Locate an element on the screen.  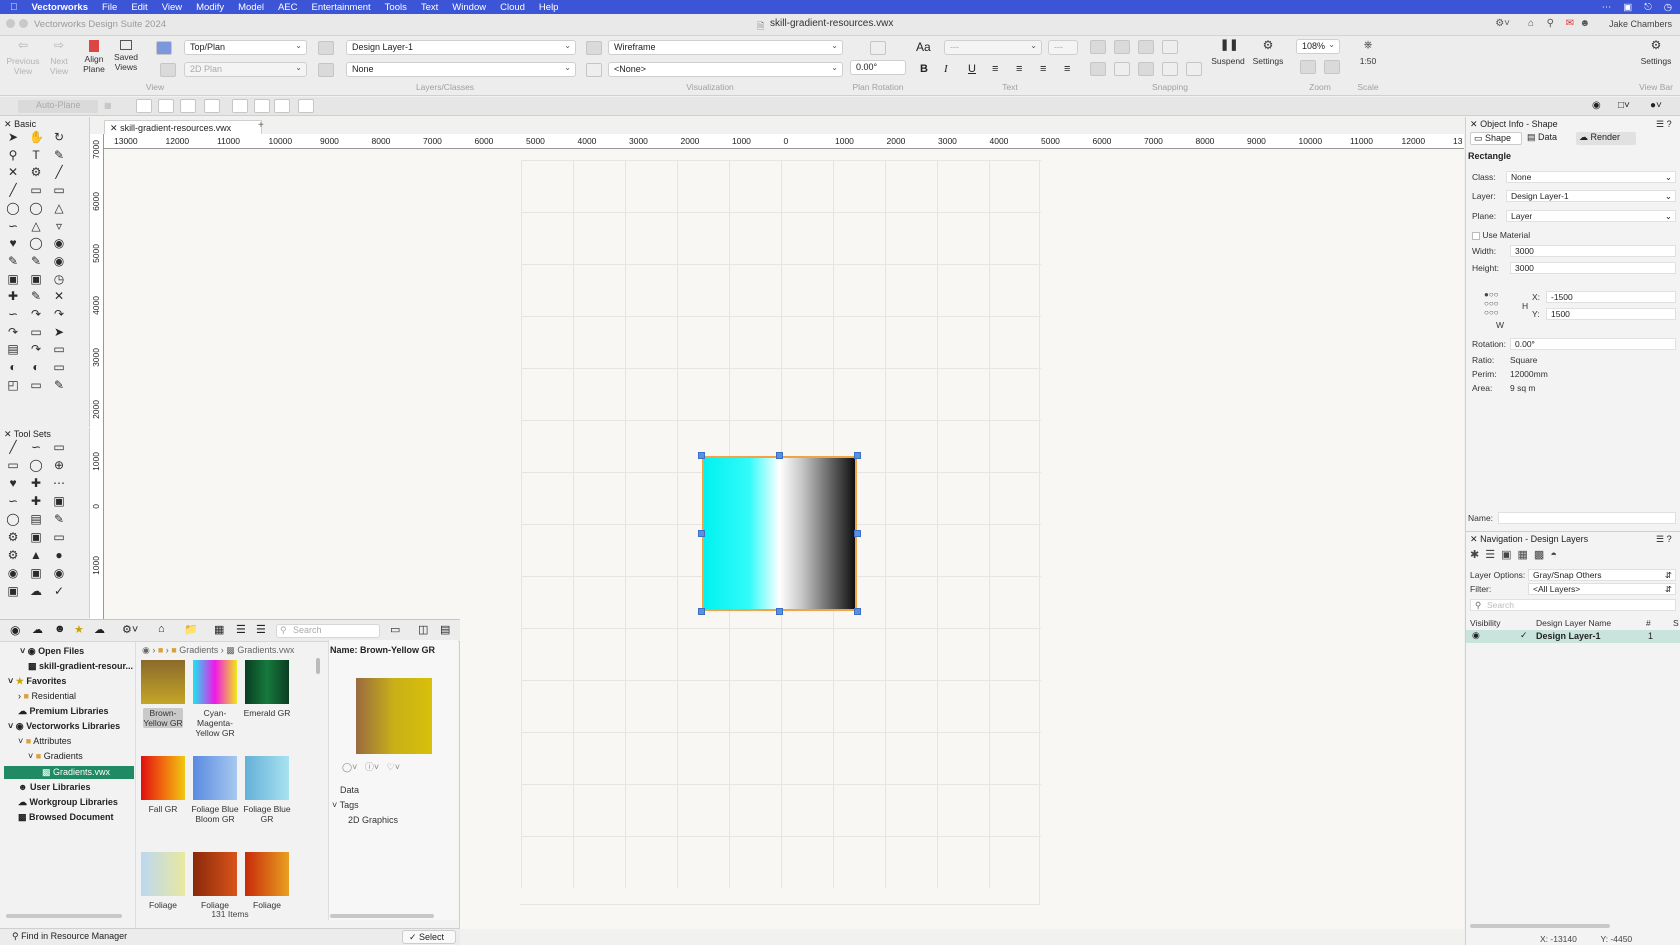
gear-icon: ⚙˅ is located at coordinates (130, 629).